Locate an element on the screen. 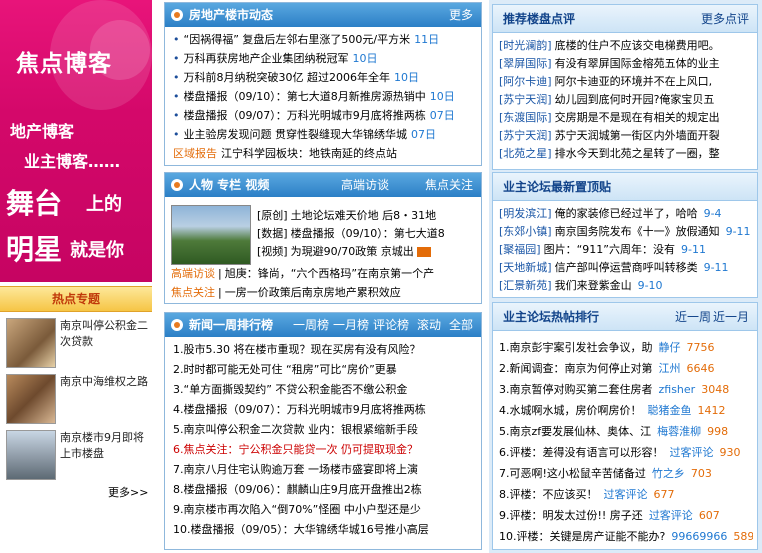 The image size is (762, 553). ranking-item: 4.楼盘播报（09/07）：万科光明城市9月底将推两栋 is located at coordinates (299, 410).